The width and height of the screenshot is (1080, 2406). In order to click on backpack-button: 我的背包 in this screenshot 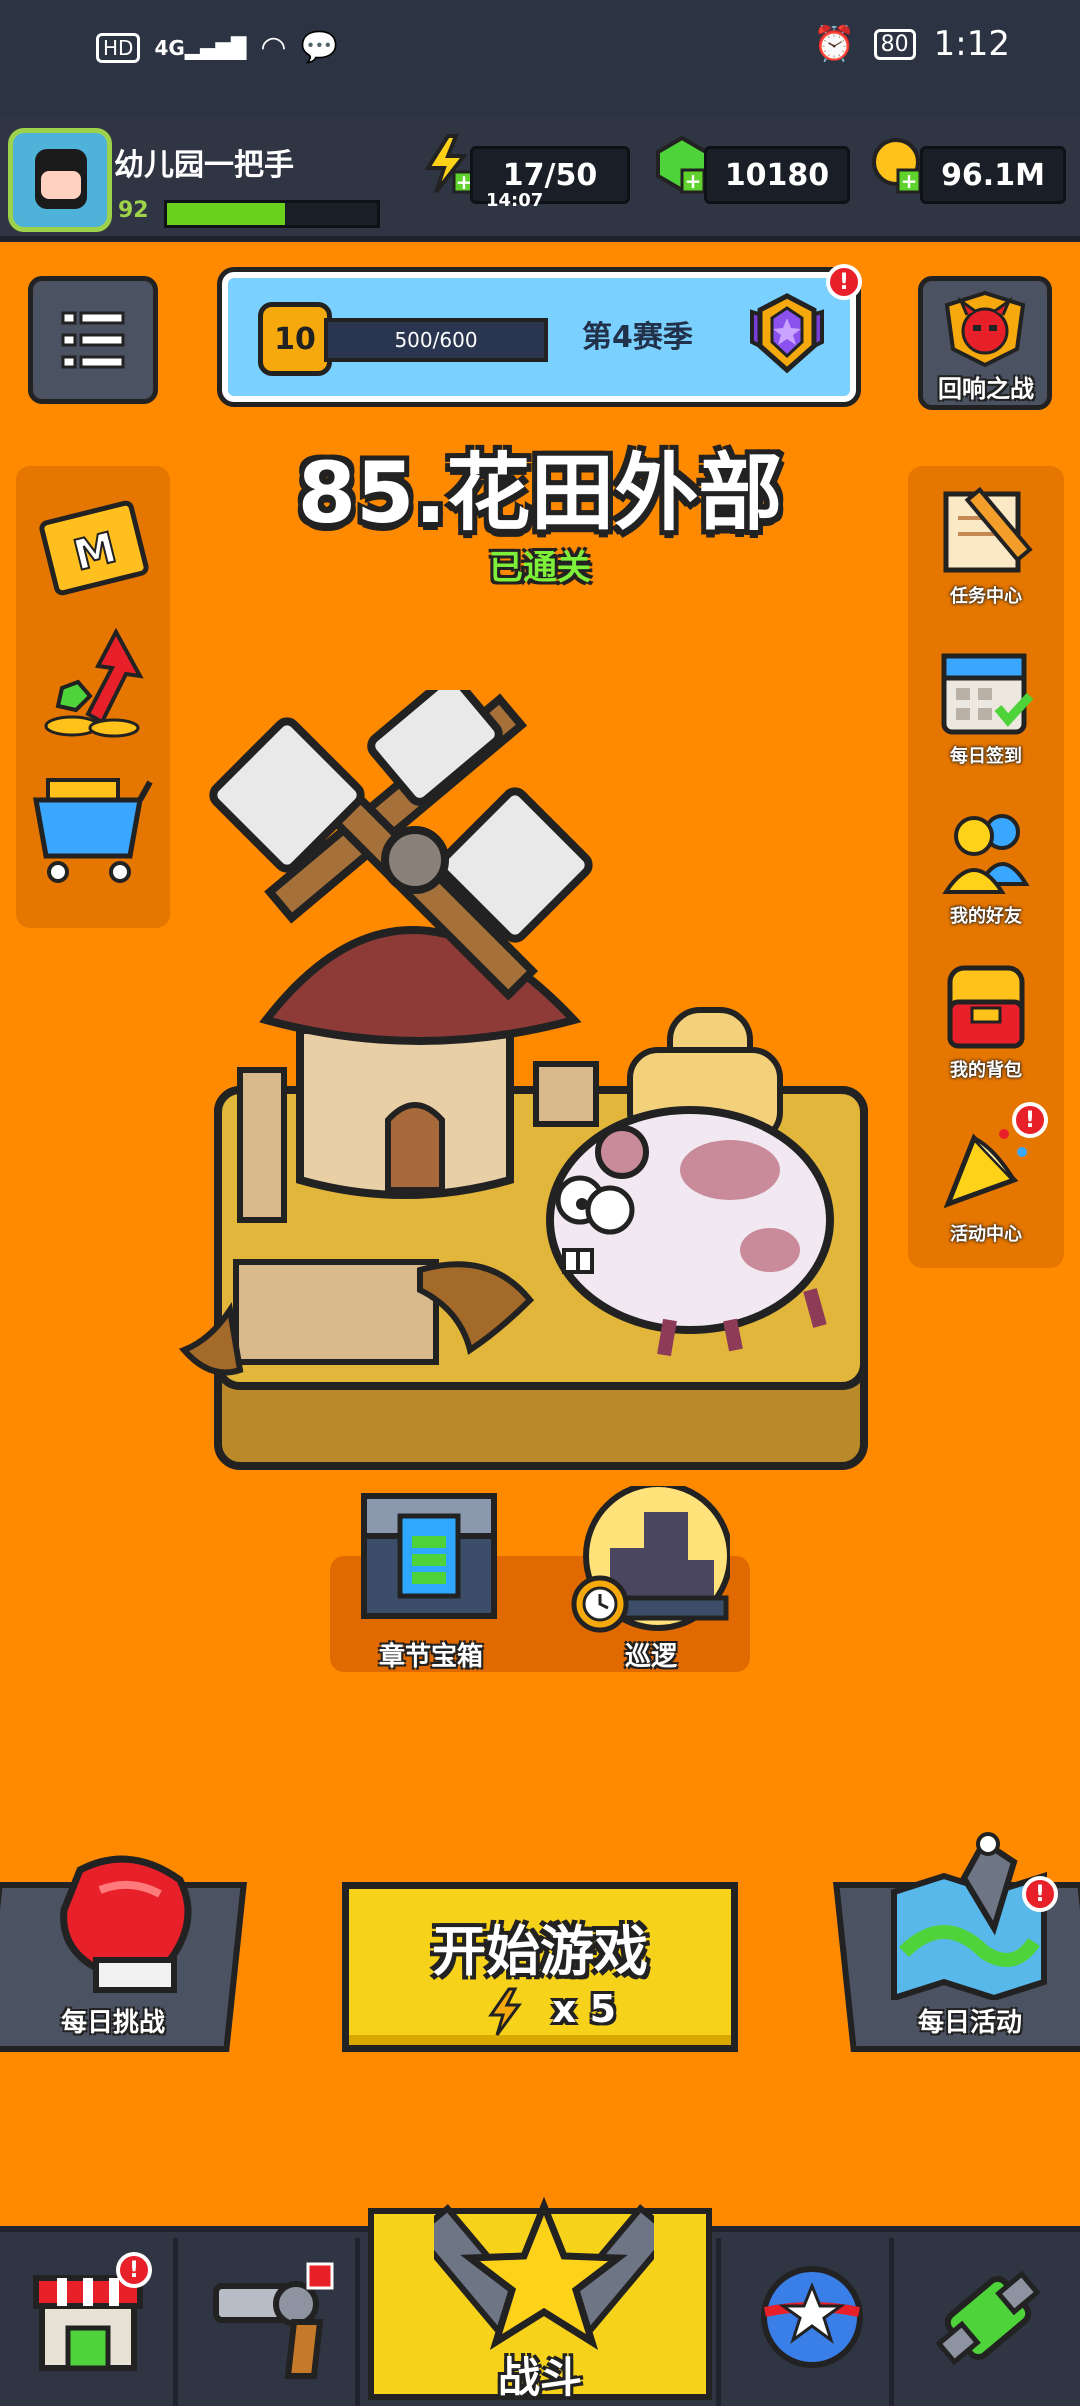, I will do `click(986, 1023)`.